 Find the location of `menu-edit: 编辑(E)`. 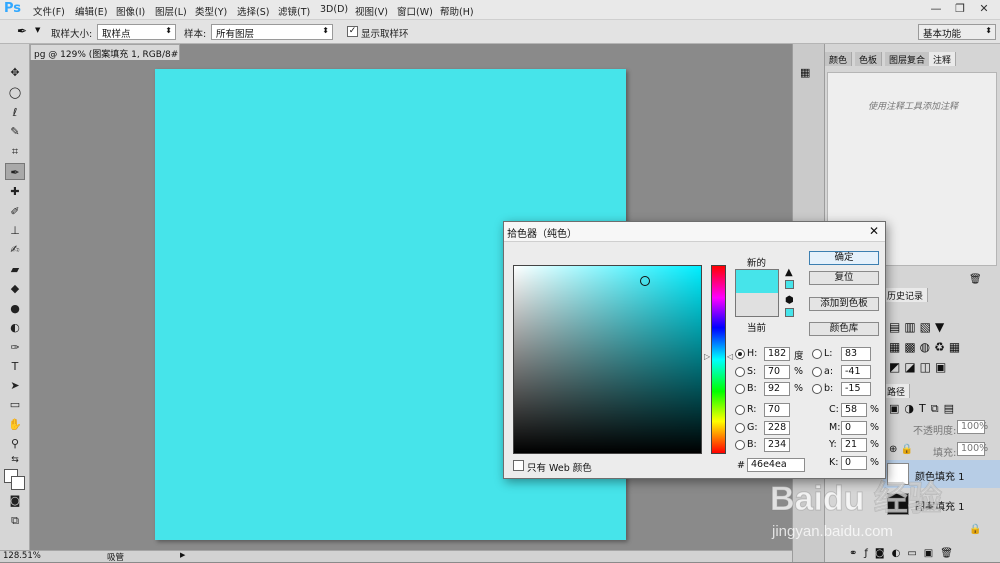

menu-edit: 编辑(E) is located at coordinates (91, 11).